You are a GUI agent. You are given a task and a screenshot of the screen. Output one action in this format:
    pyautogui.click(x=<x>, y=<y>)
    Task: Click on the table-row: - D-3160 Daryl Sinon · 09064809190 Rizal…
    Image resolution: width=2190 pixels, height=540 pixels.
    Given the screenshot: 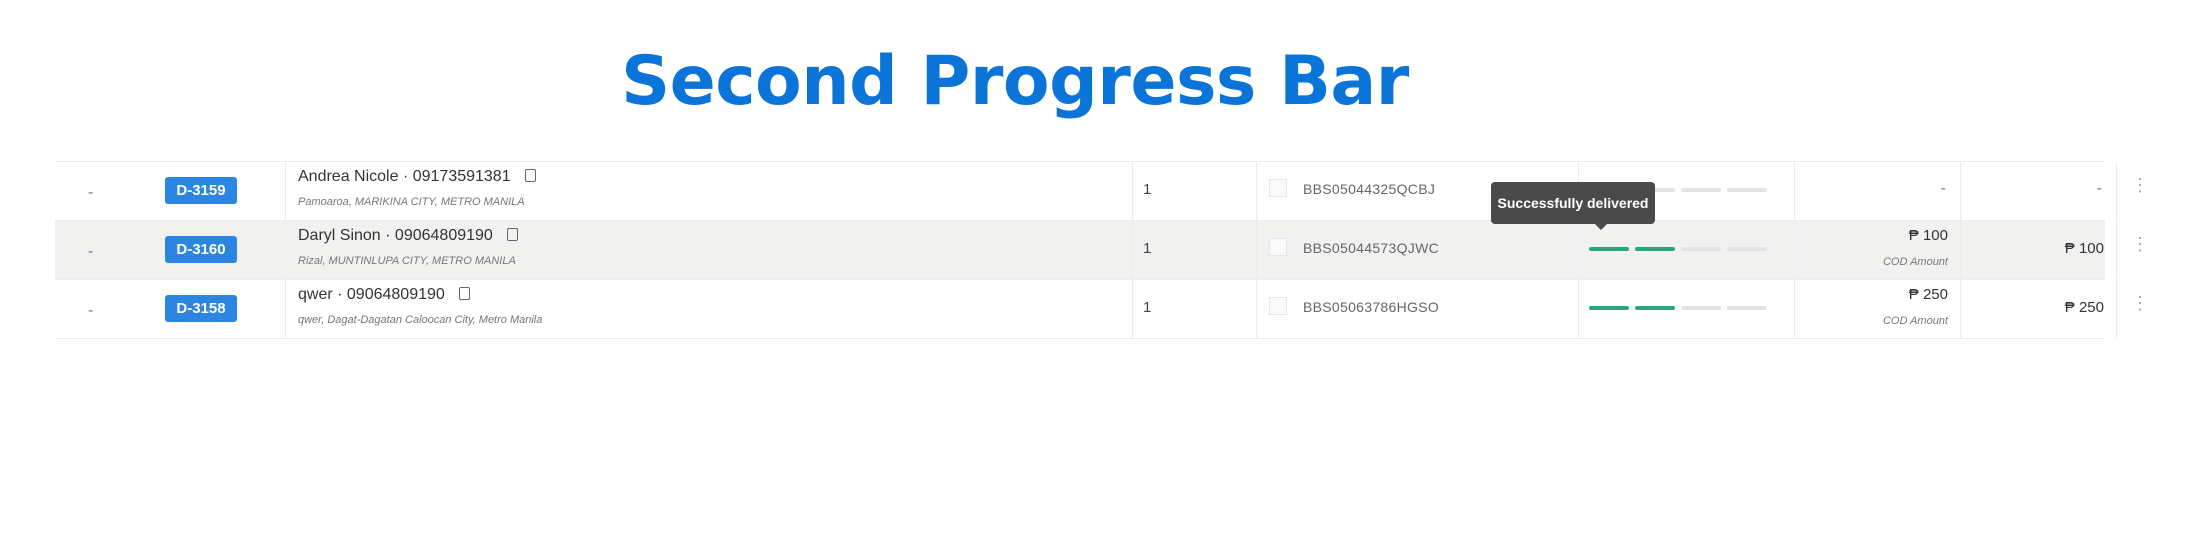 What is the action you would take?
    pyautogui.click(x=1102, y=250)
    